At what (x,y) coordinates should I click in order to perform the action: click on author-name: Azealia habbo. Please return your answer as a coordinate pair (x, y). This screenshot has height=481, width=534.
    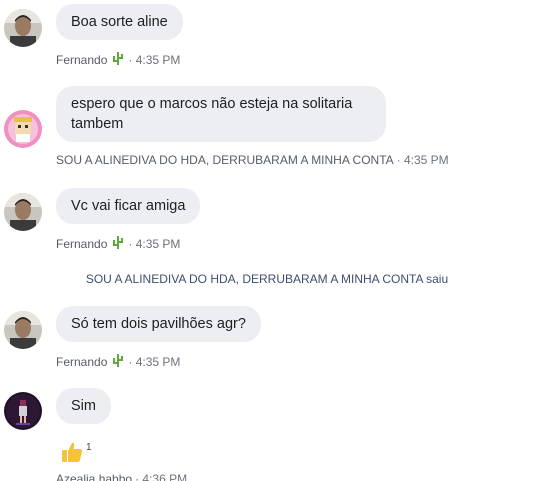
    Looking at the image, I should click on (94, 476).